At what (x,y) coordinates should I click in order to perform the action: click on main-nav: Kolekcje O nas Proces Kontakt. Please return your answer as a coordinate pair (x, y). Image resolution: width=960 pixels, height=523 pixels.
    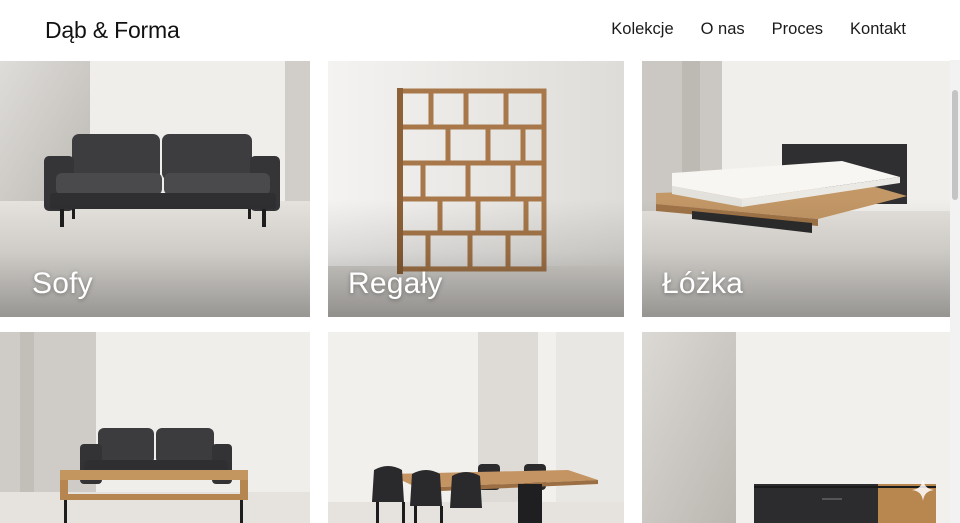
    Looking at the image, I should click on (758, 29).